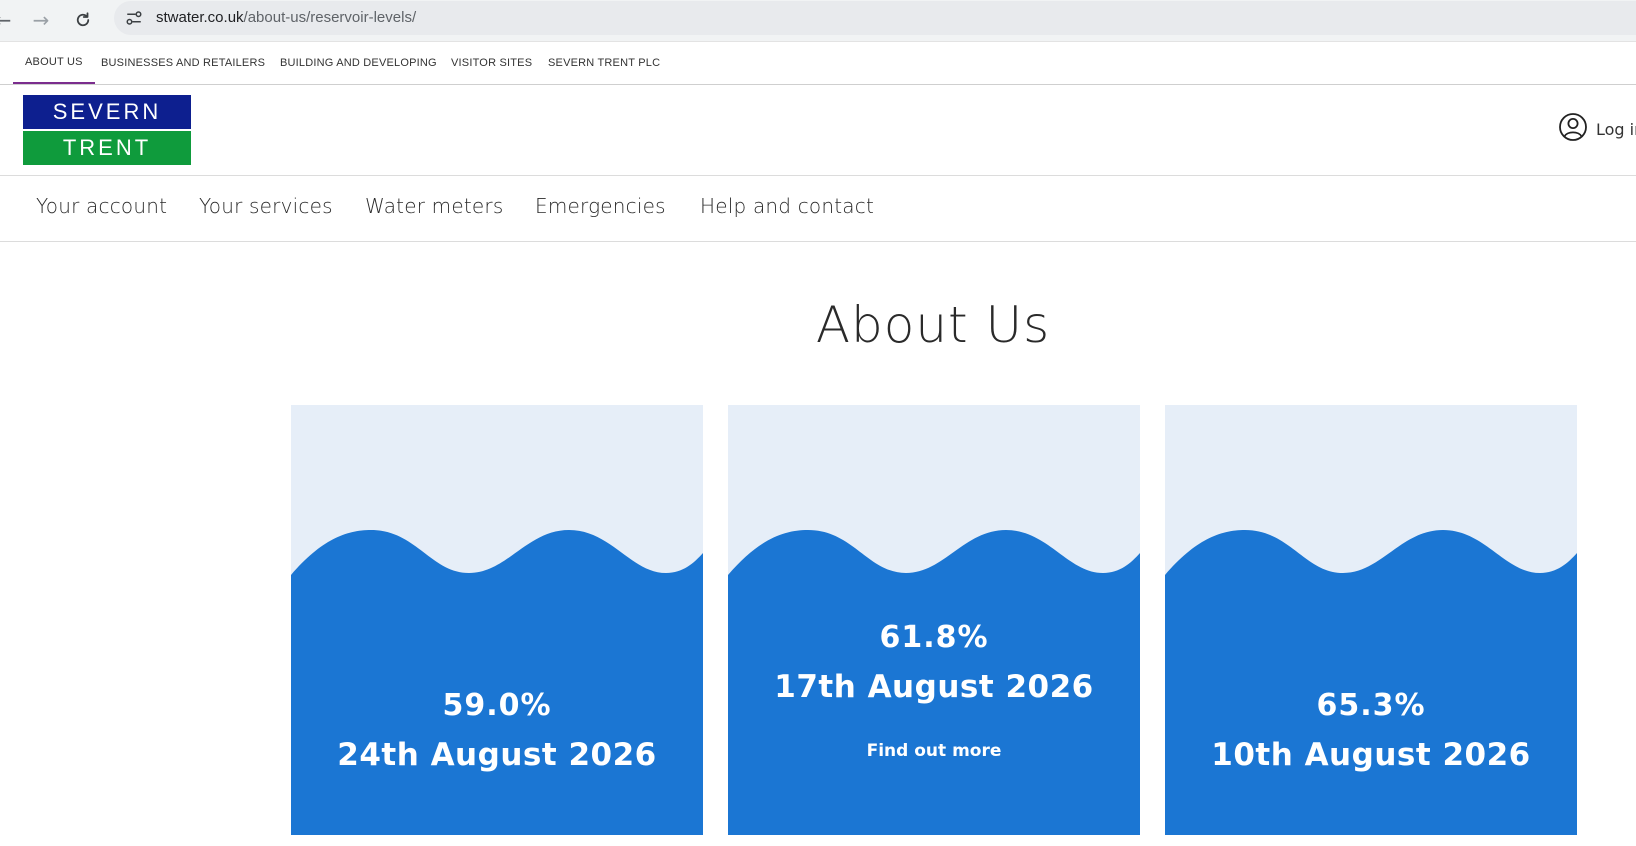 Image resolution: width=1636 pixels, height=846 pixels. Describe the element at coordinates (497, 755) in the screenshot. I see `reservoir-date: 24th August 2026` at that location.